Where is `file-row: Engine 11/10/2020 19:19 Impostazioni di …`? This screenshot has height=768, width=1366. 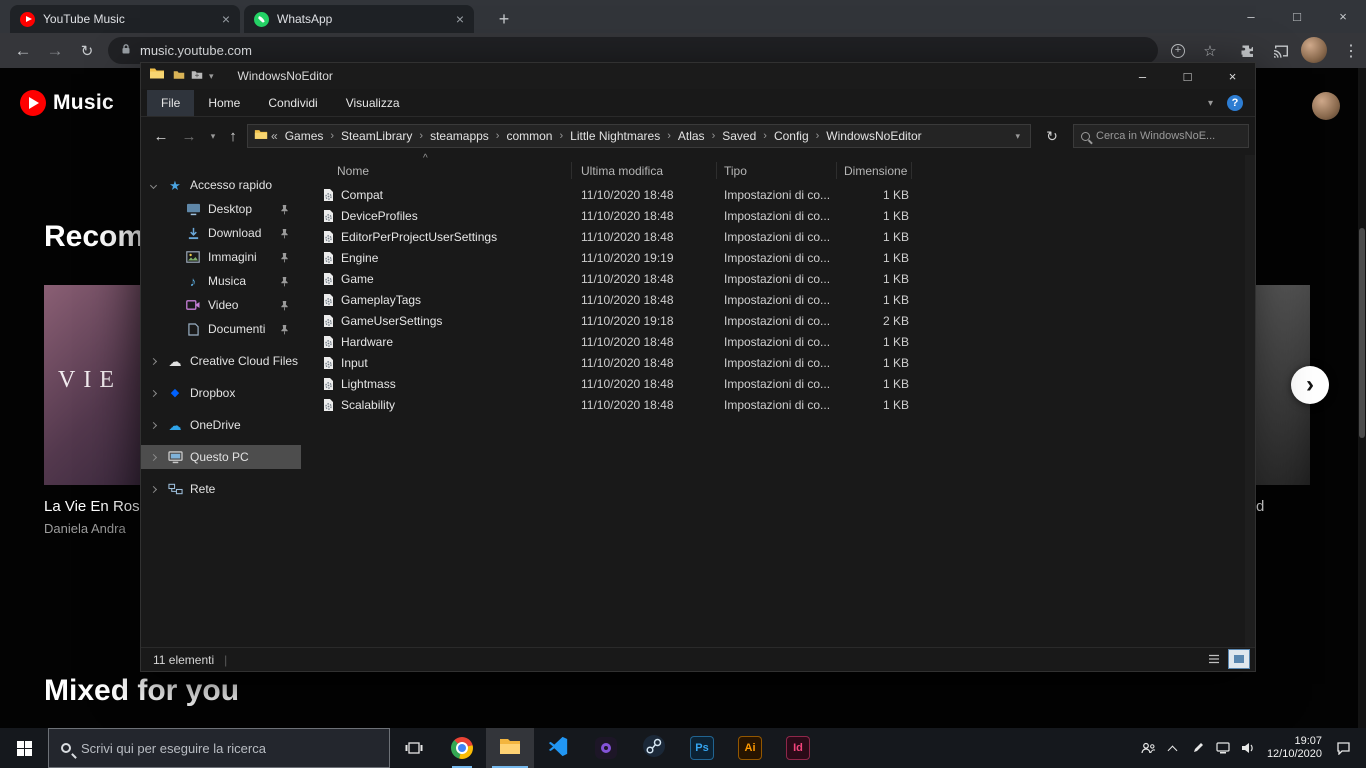 file-row: Engine 11/10/2020 19:19 Impostazioni di … is located at coordinates (773, 258).